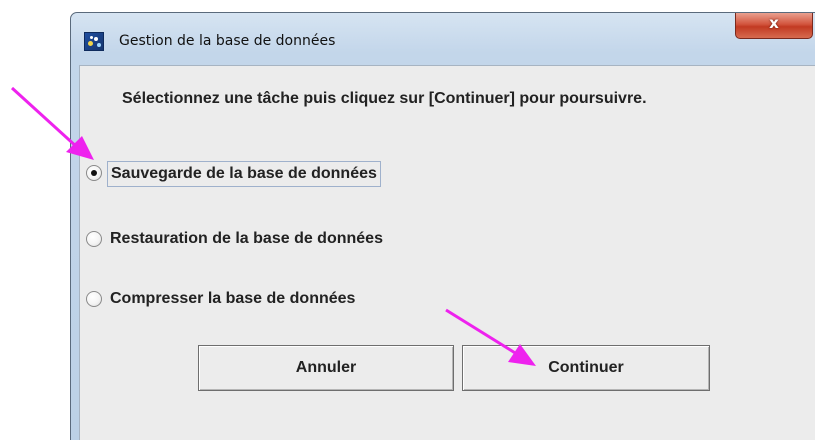  What do you see at coordinates (227, 41) in the screenshot?
I see `window-title: Gestion de la base de données` at bounding box center [227, 41].